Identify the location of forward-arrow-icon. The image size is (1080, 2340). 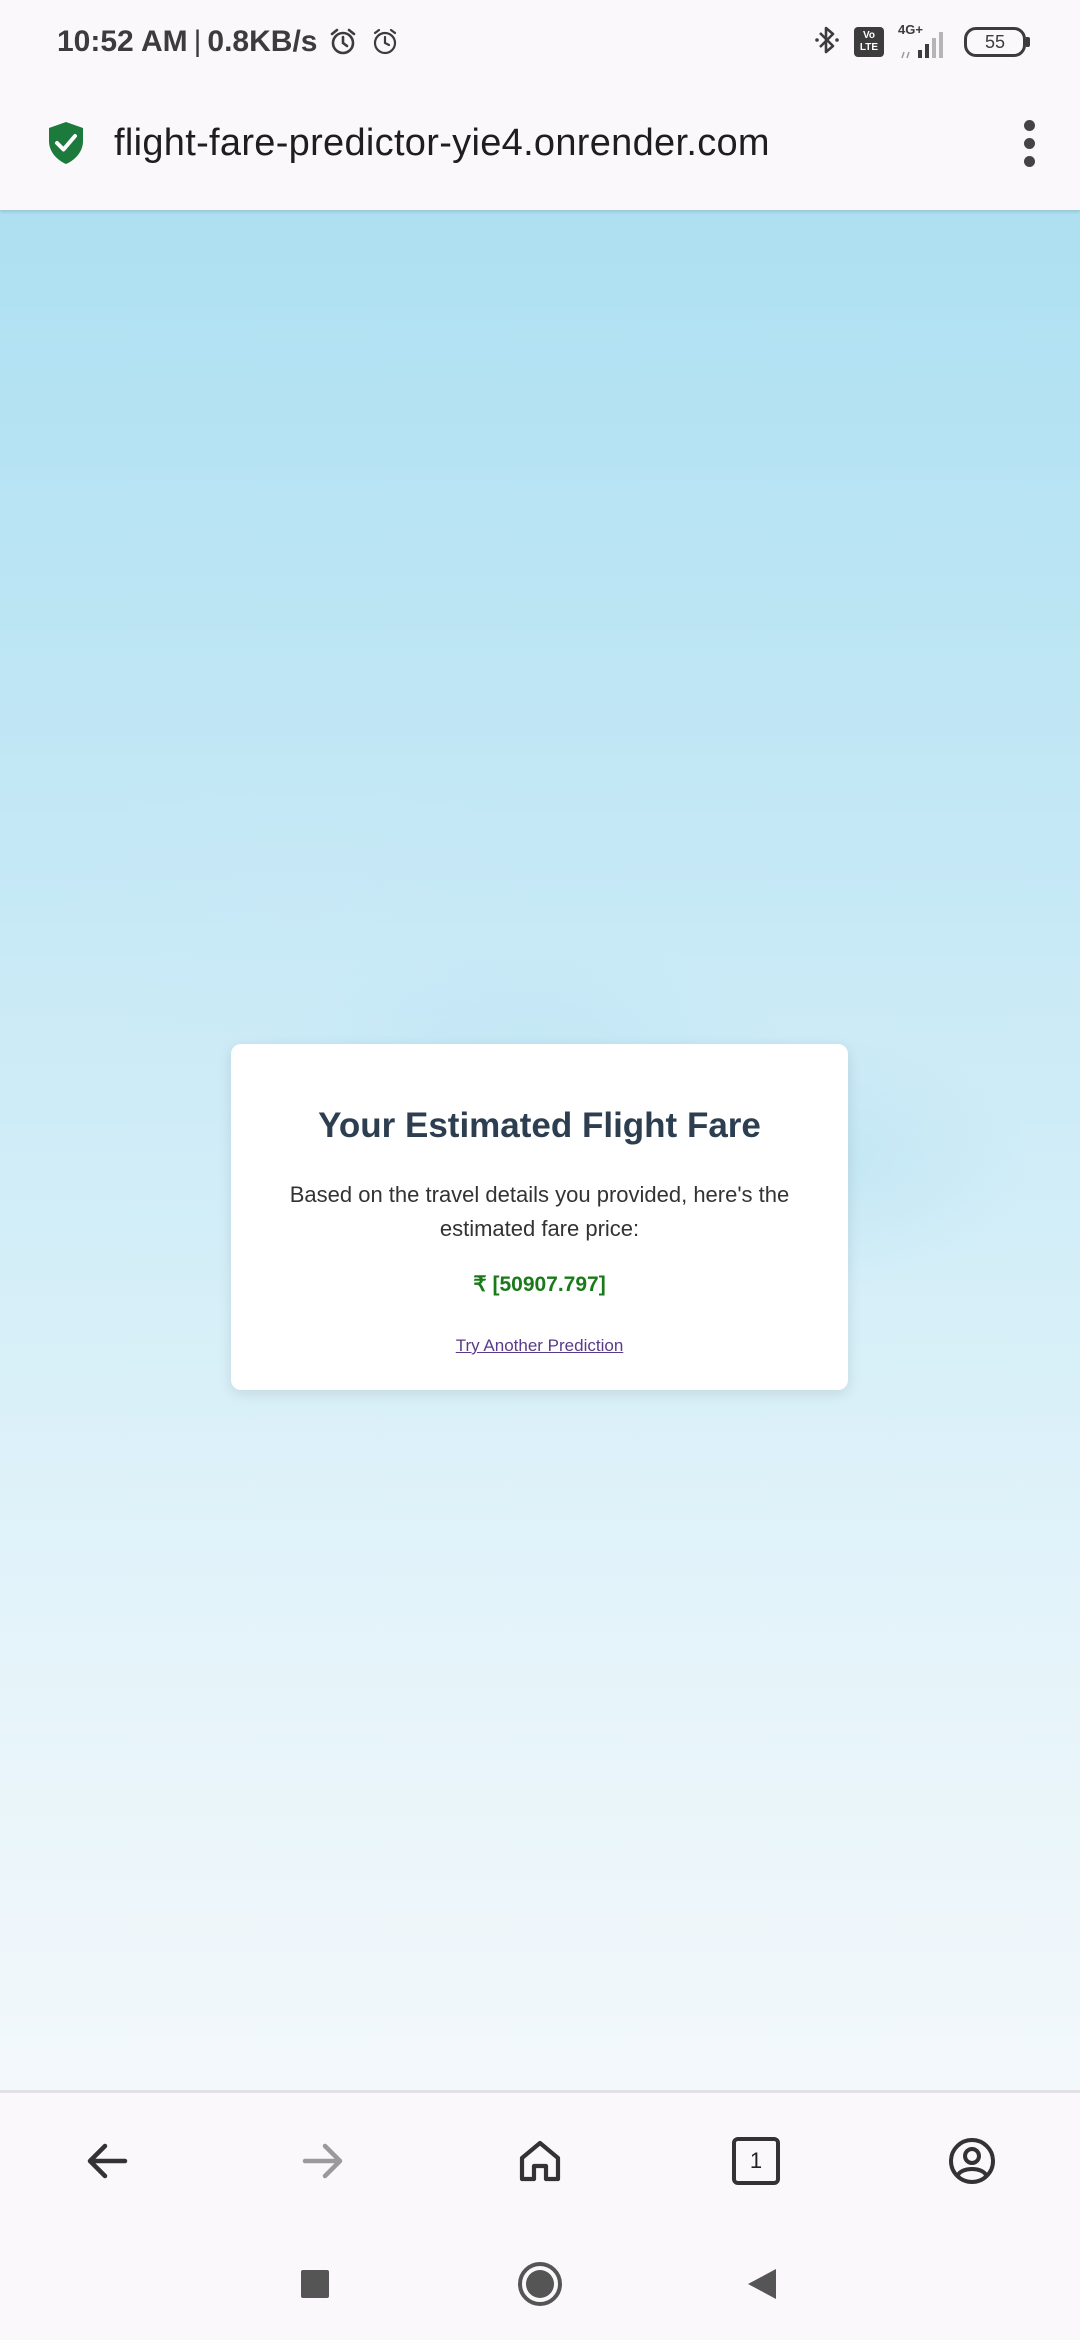
(323, 2161).